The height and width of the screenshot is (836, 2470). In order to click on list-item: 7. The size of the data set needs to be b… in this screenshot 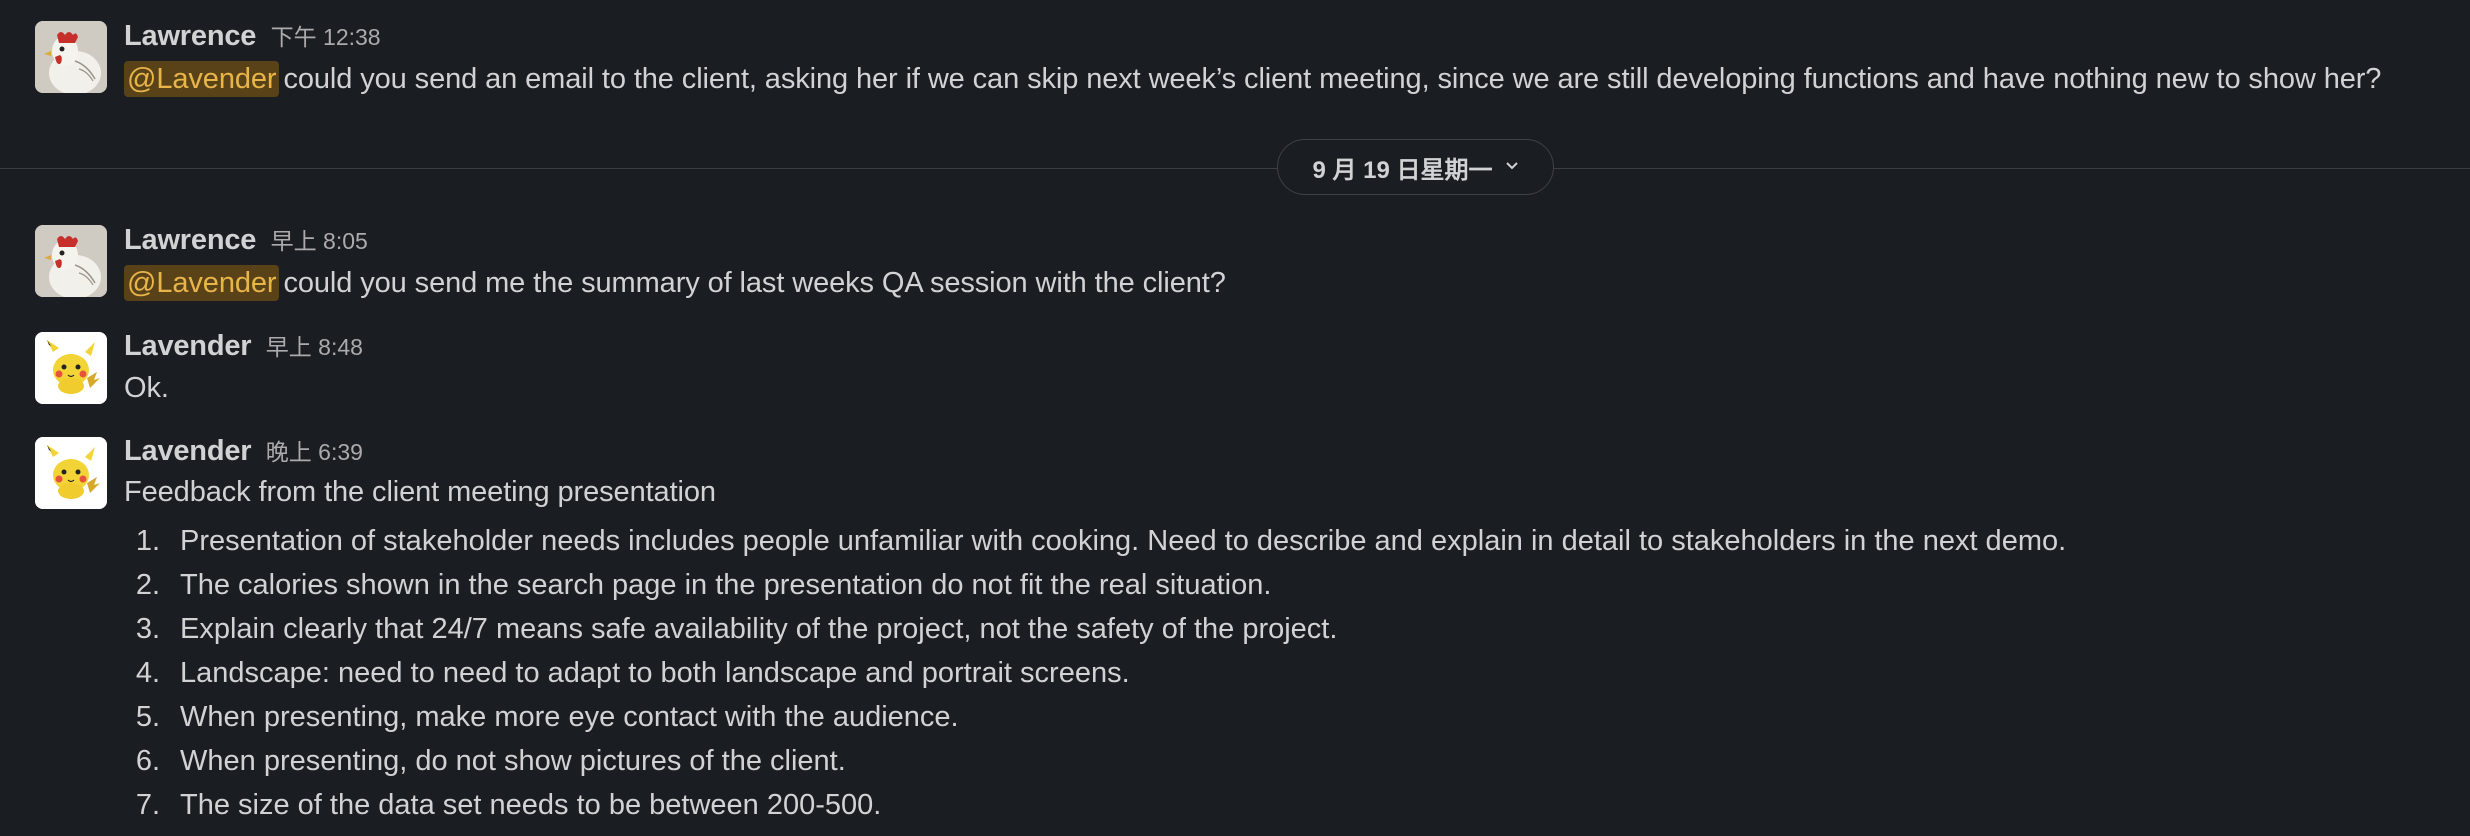, I will do `click(1095, 805)`.